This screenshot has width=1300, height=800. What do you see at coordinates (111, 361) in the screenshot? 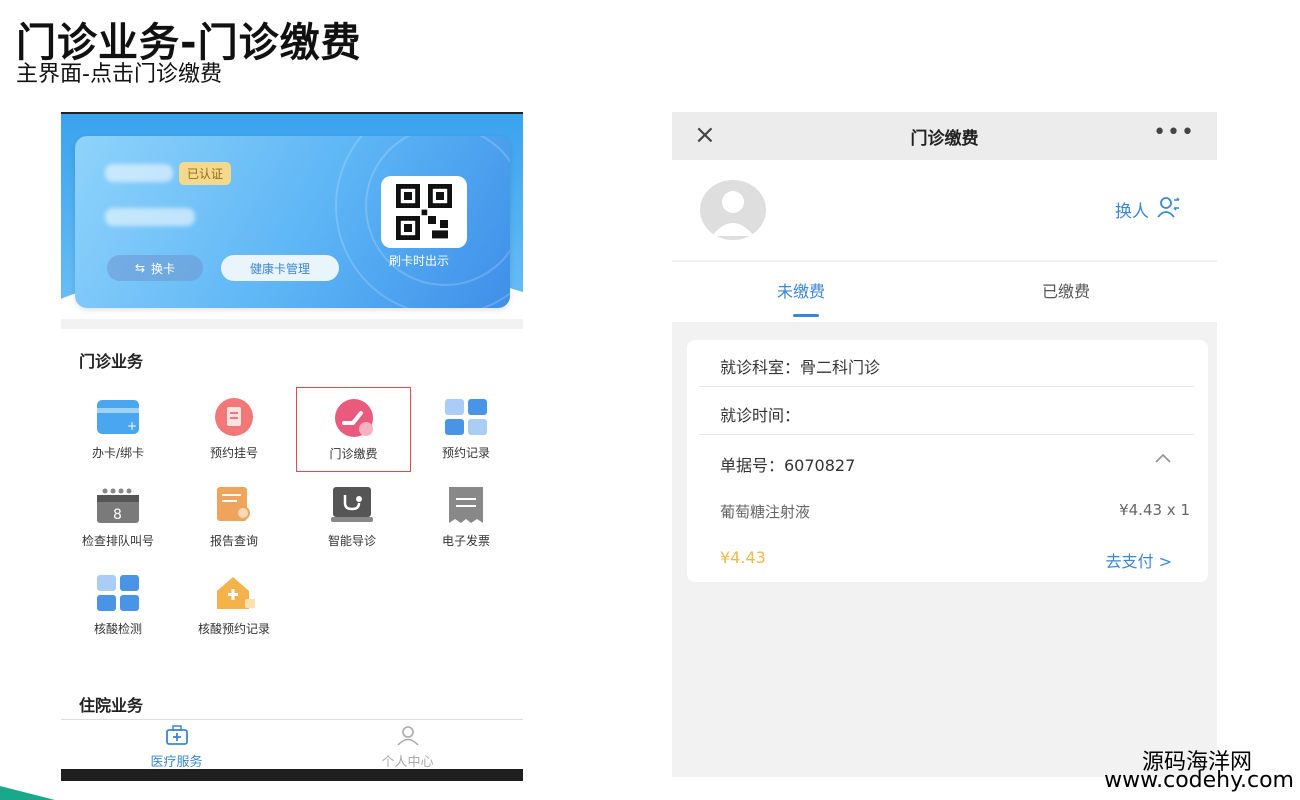
I see `outpatient-section-title: 门诊业务` at bounding box center [111, 361].